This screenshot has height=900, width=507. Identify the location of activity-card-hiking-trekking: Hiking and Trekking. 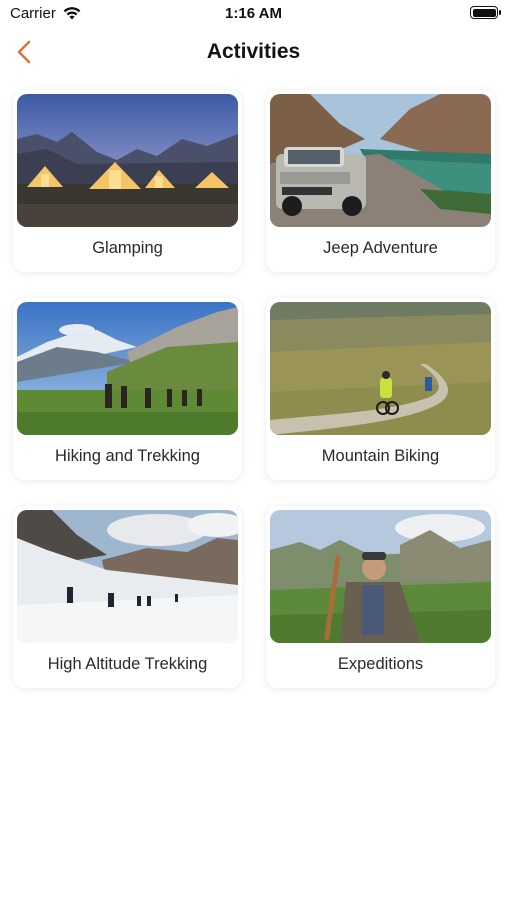
(127, 389).